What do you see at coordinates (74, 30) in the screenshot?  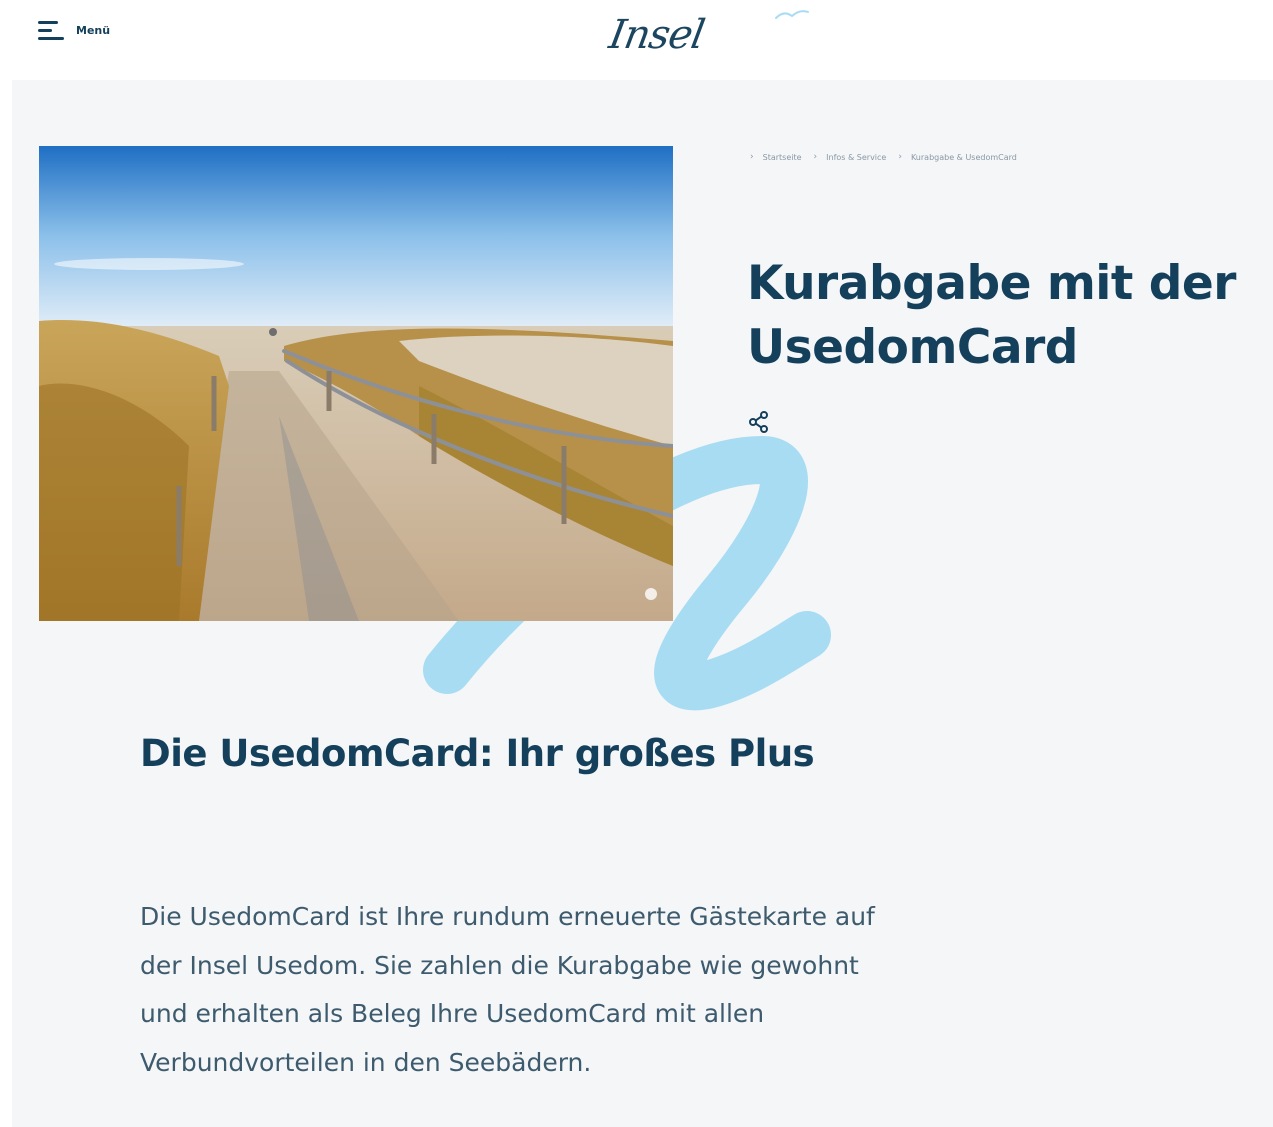 I see `menu-button: Menü` at bounding box center [74, 30].